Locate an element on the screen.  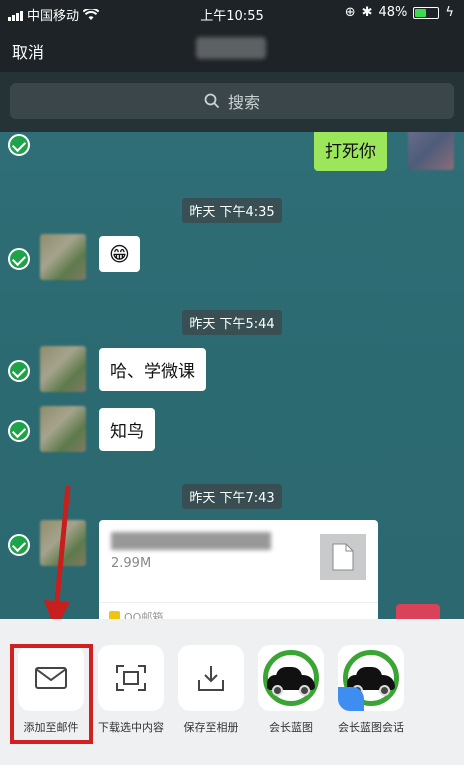
message-bubble: 知鸟 is located at coordinates (127, 429).